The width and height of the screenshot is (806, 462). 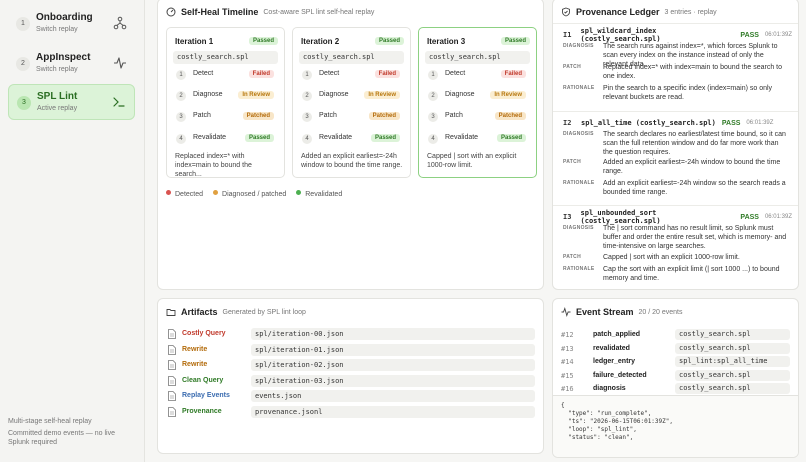 I want to click on nav-title: AppInspect, so click(x=63, y=57).